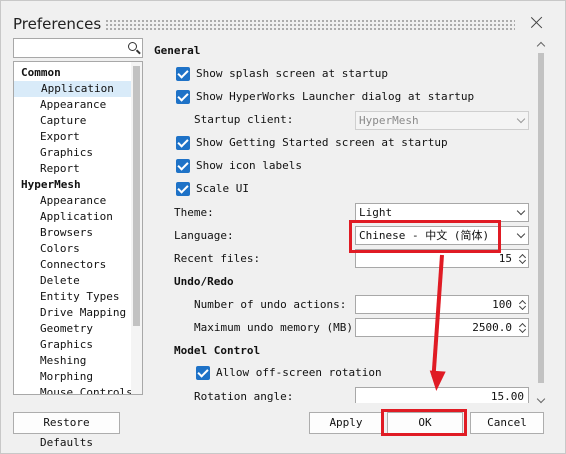 Image resolution: width=566 pixels, height=454 pixels. I want to click on tree-item-label: Mouse Controls, so click(86, 390).